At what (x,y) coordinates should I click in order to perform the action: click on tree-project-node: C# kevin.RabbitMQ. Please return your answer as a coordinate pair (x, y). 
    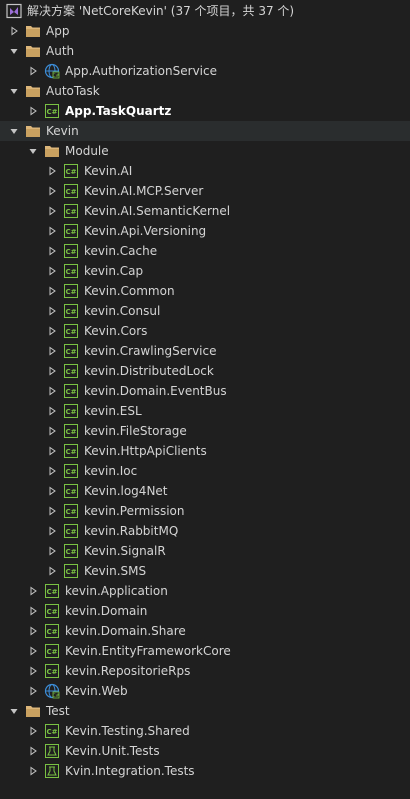
    Looking at the image, I should click on (205, 531).